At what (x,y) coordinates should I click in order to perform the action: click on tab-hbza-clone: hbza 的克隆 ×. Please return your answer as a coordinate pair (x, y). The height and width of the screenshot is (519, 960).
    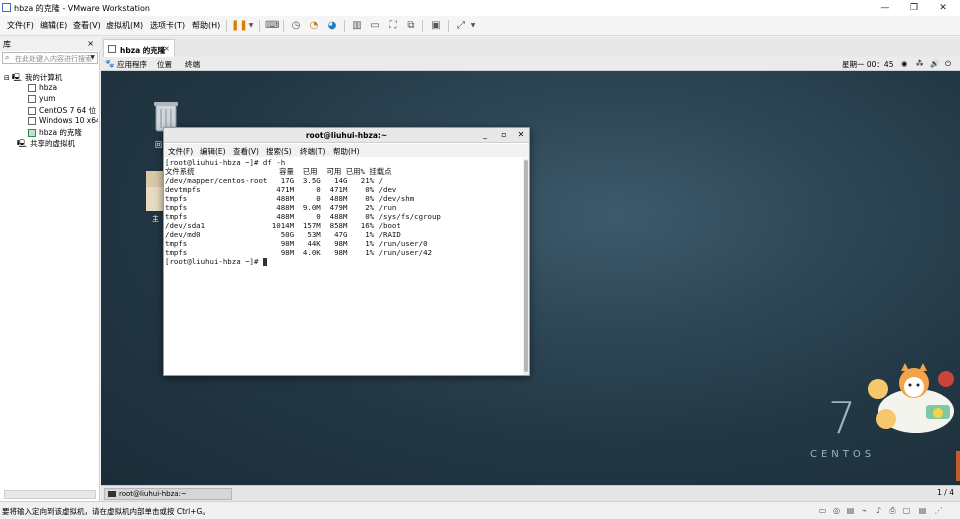
    Looking at the image, I should click on (139, 48).